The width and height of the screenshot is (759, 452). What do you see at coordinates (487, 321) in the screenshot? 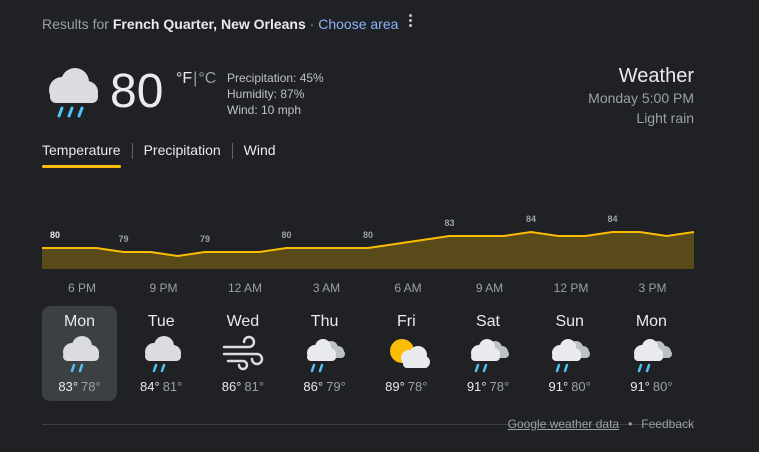
I see `day-name: Sat` at bounding box center [487, 321].